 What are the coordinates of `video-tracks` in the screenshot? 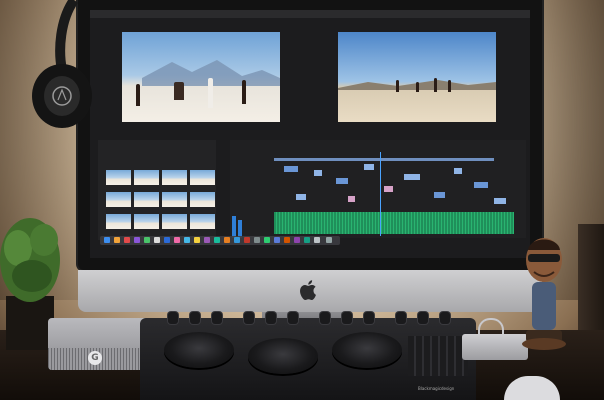 It's located at (394, 181).